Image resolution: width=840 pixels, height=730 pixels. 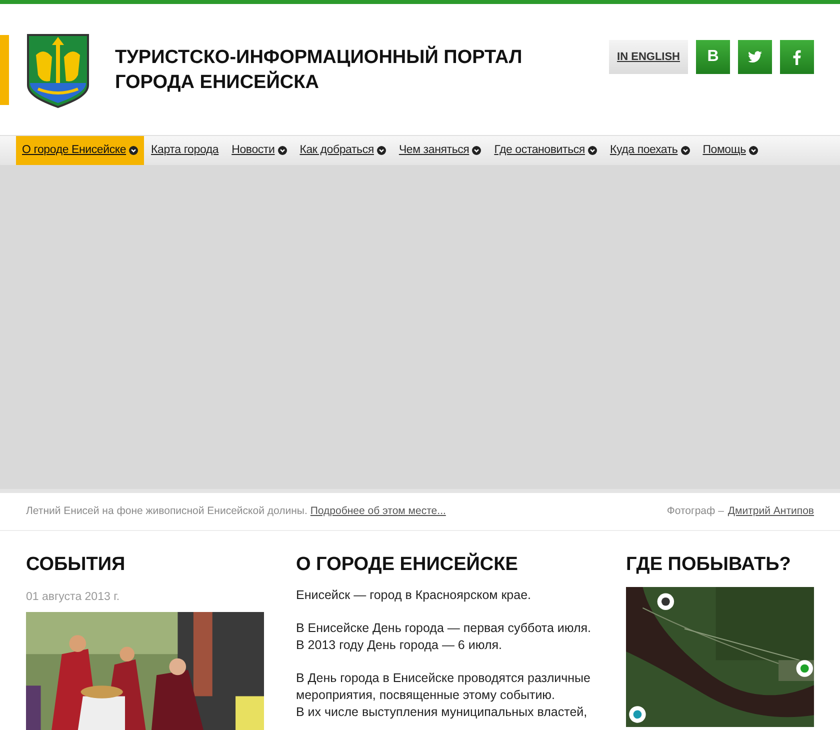 What do you see at coordinates (426, 695) in the screenshot?
I see `about-text: мероприятия, посвященные этому событию.` at bounding box center [426, 695].